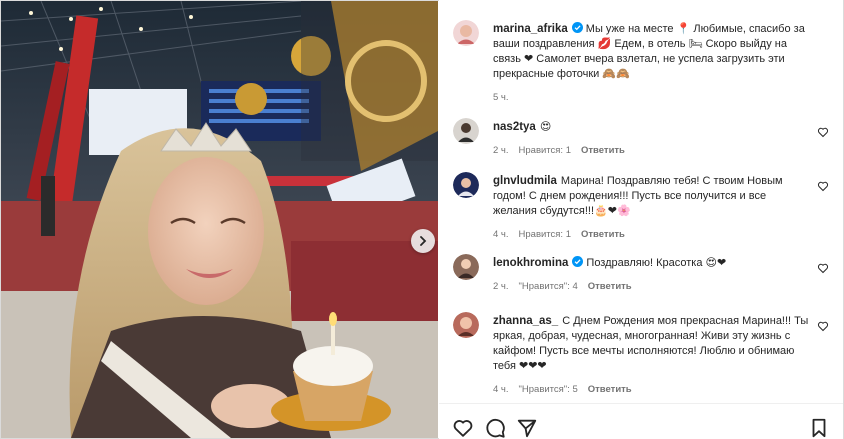  I want to click on author-avatar, so click(466, 33).